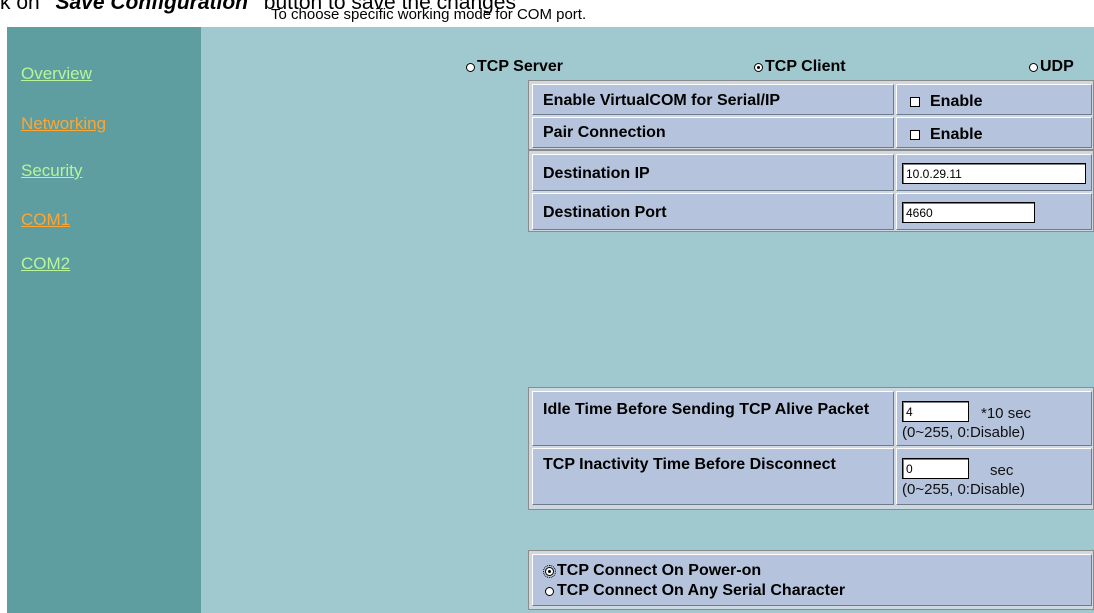 The height and width of the screenshot is (613, 1094). I want to click on connect-on-power: TCP Connect On Power-on, so click(652, 571).